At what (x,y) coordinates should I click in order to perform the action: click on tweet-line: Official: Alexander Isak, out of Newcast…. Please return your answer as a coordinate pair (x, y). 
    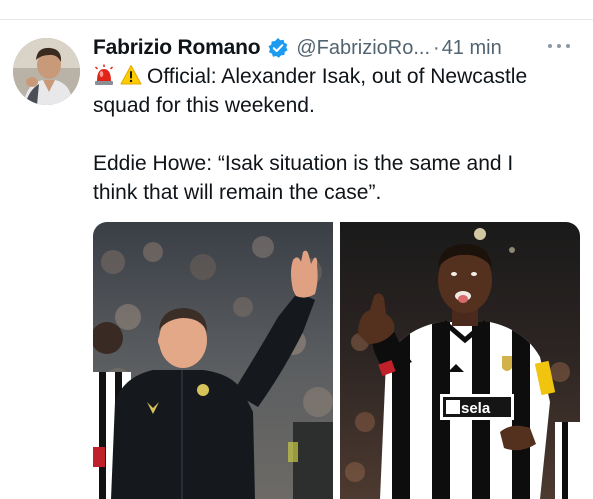
    Looking at the image, I should click on (335, 76).